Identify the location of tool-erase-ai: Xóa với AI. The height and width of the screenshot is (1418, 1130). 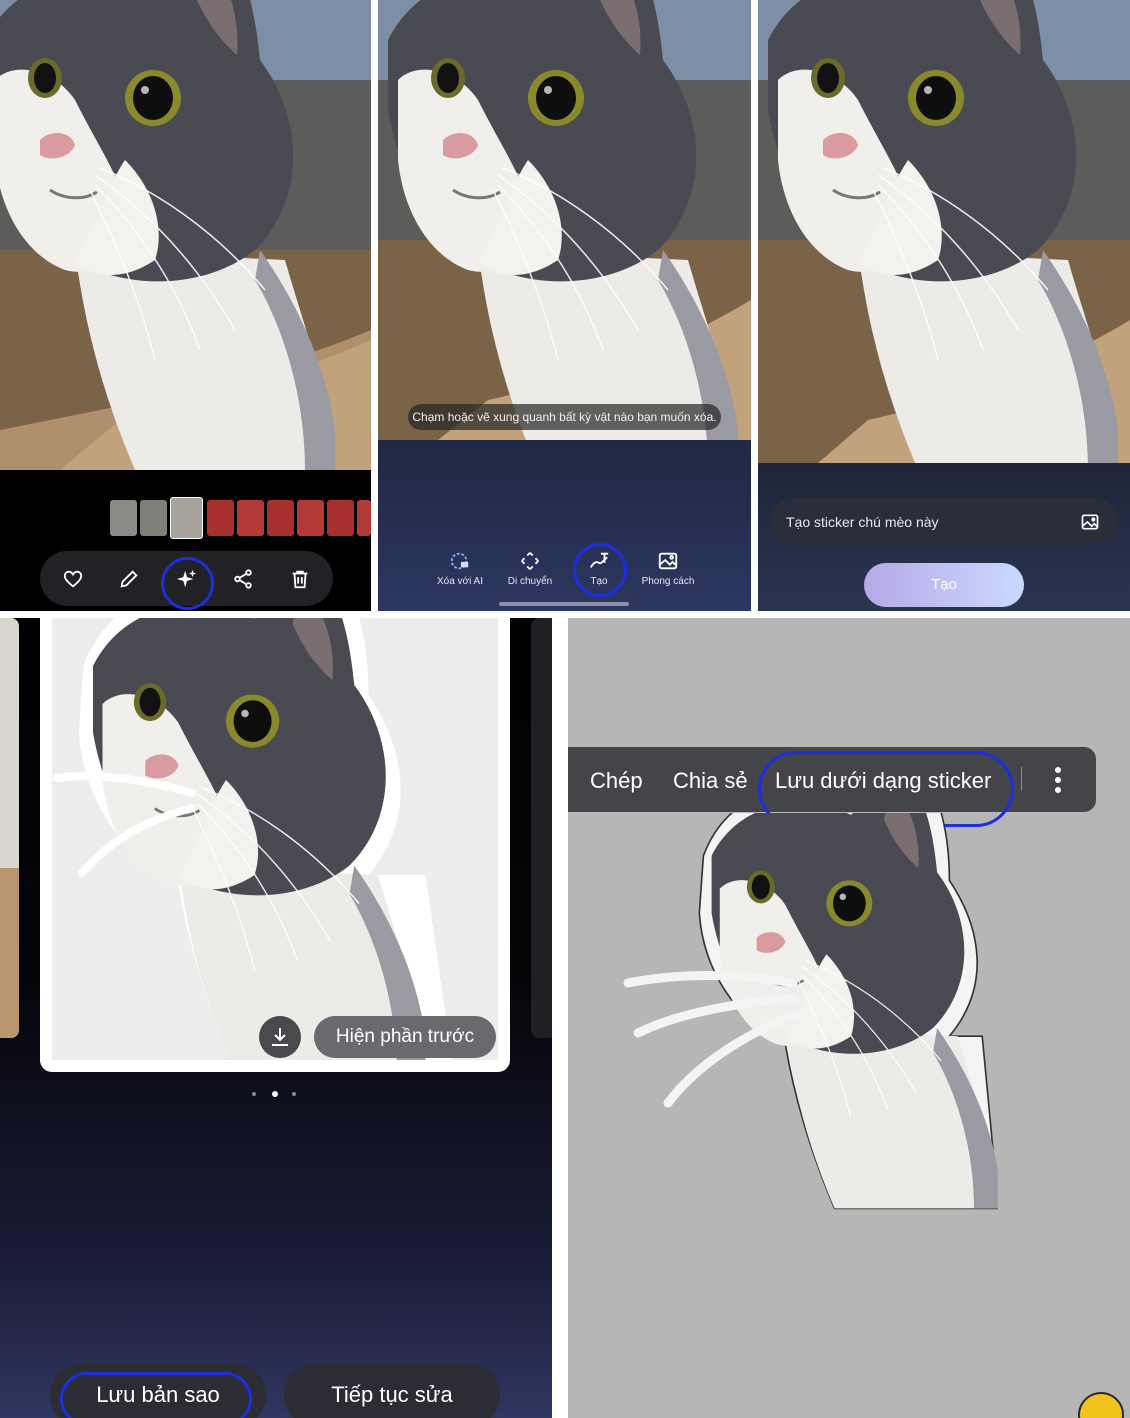
(460, 568).